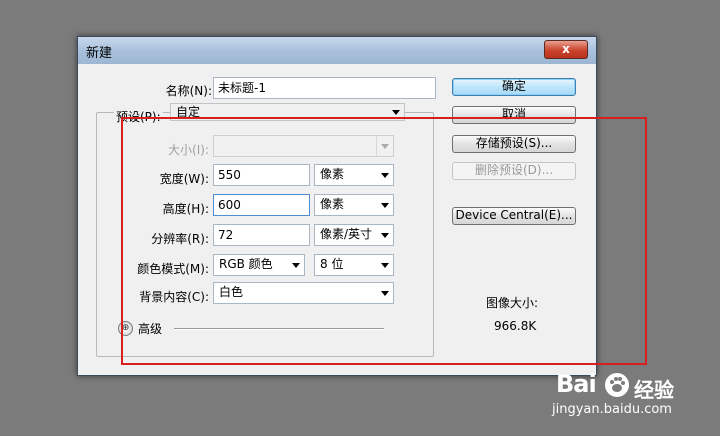 The width and height of the screenshot is (720, 436). What do you see at coordinates (576, 384) in the screenshot?
I see `baidu-logo-text: Bai` at bounding box center [576, 384].